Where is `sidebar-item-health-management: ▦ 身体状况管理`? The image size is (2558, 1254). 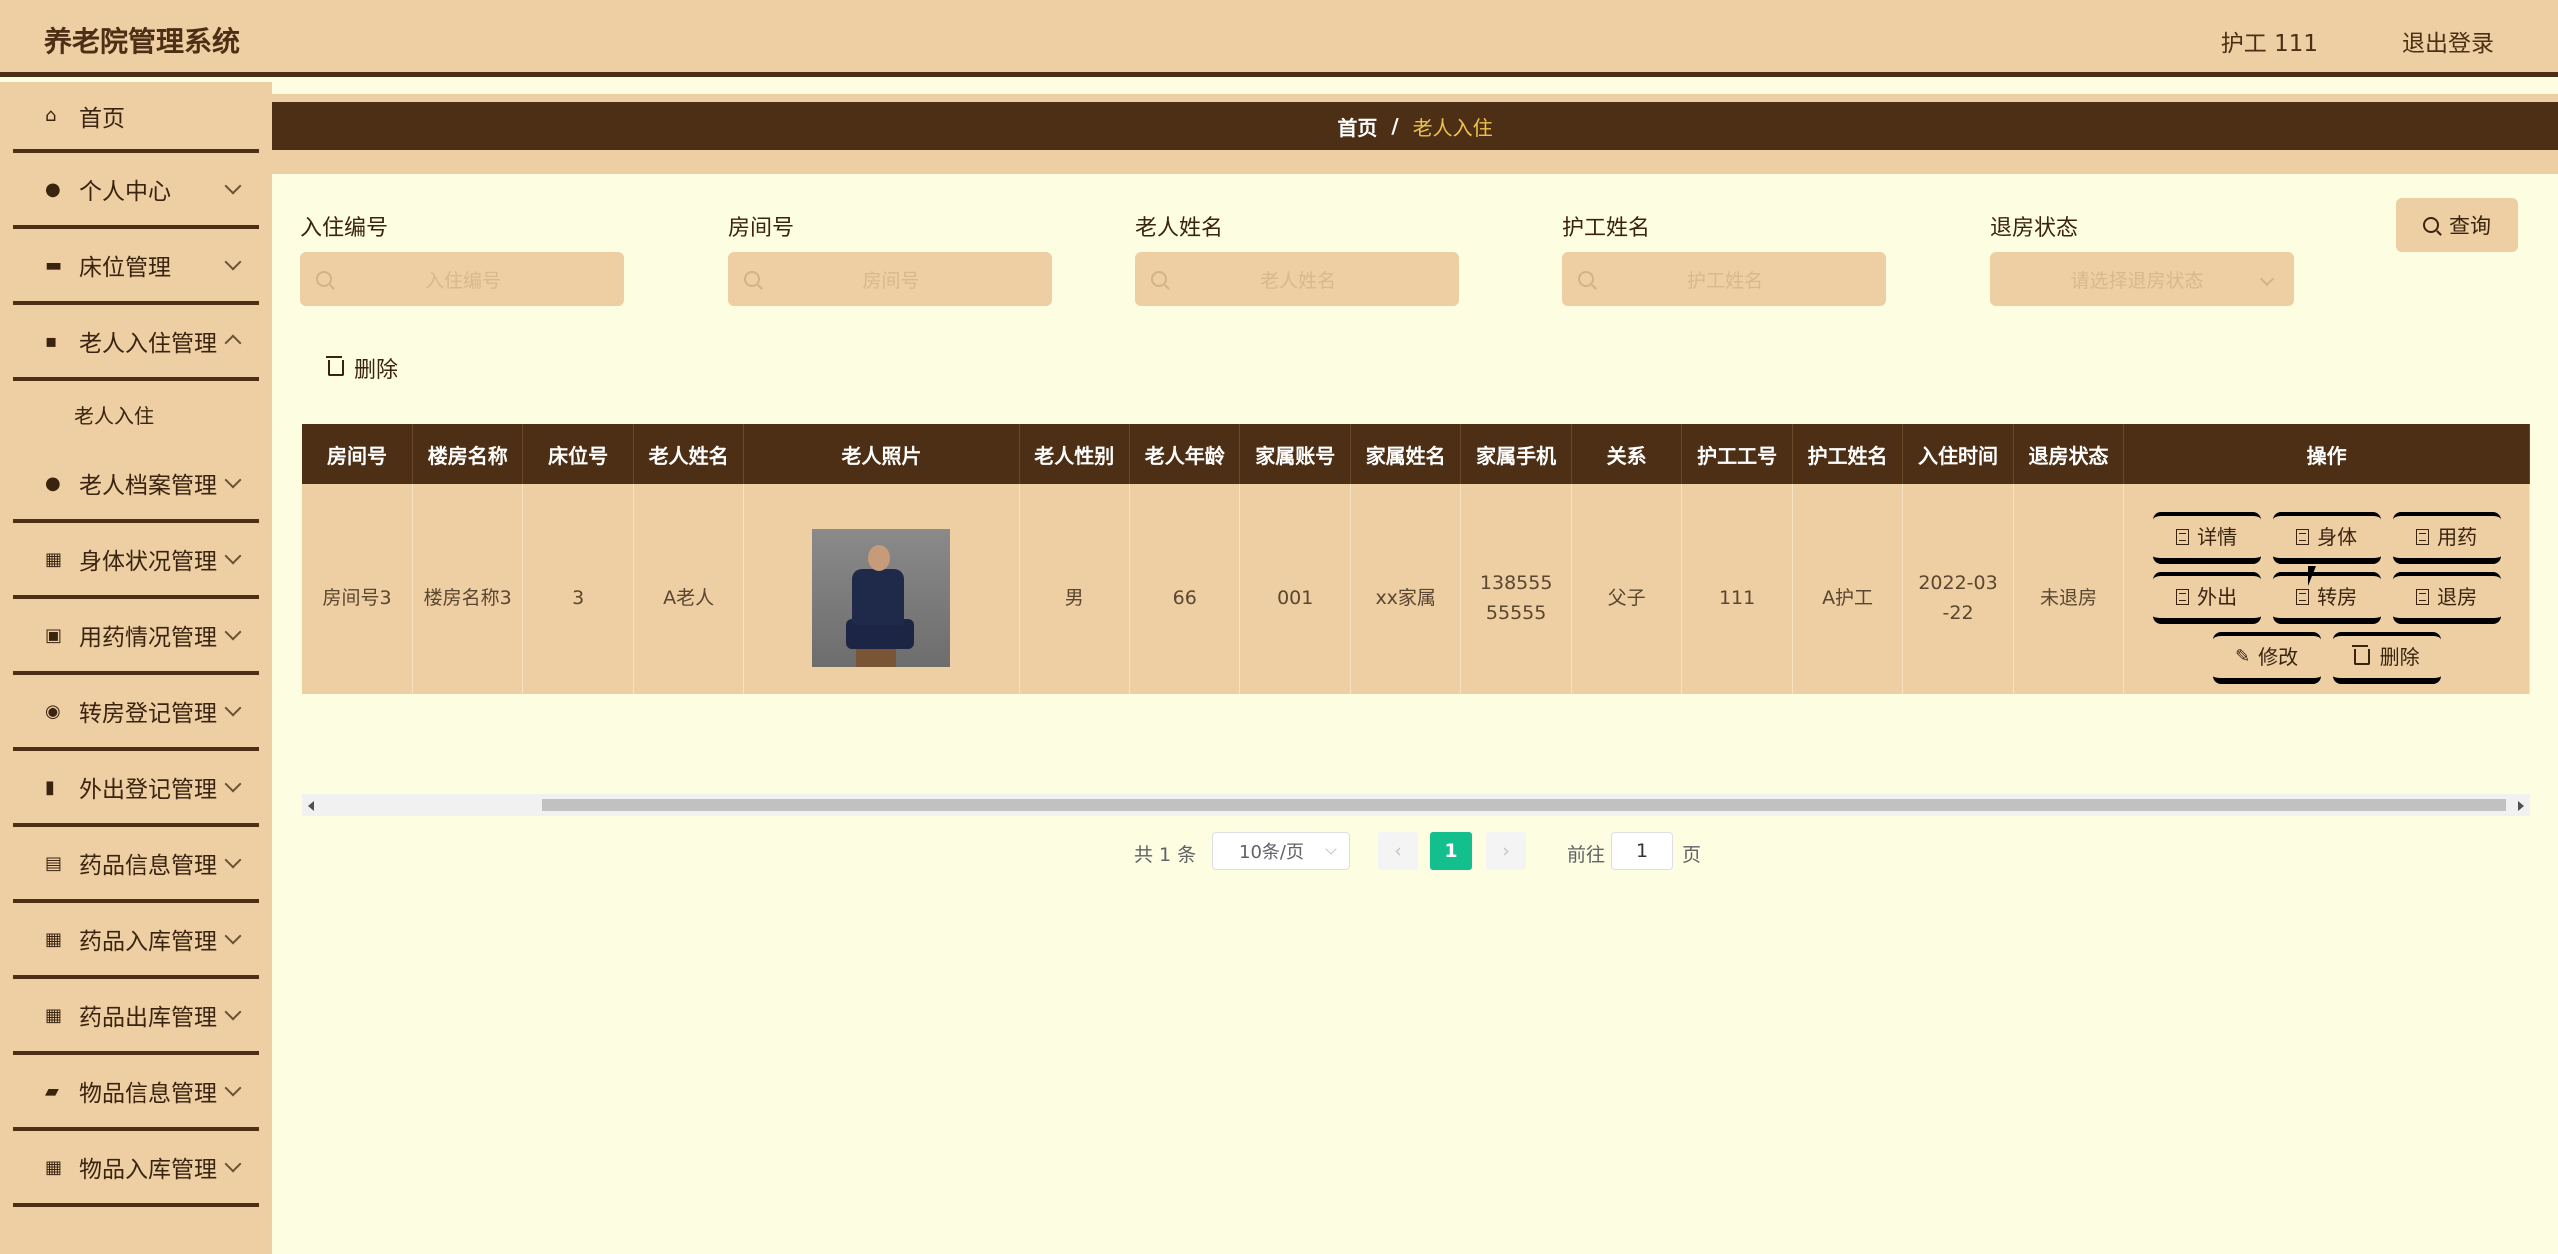 sidebar-item-health-management: ▦ 身体状况管理 is located at coordinates (136, 561).